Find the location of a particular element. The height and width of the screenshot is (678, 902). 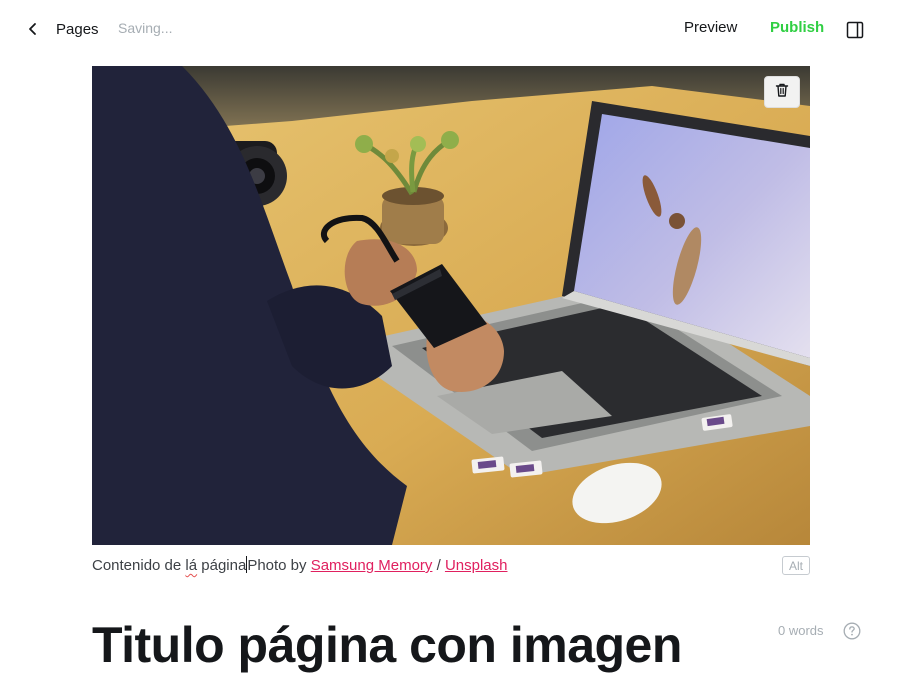

help-circle-icon is located at coordinates (852, 633).